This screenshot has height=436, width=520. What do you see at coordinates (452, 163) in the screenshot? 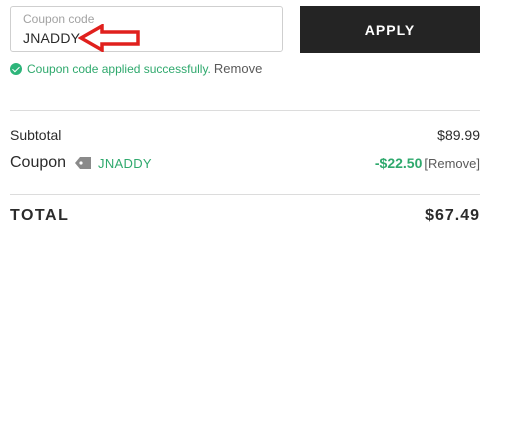
I see `remove-coupon-button: [Remove]` at bounding box center [452, 163].